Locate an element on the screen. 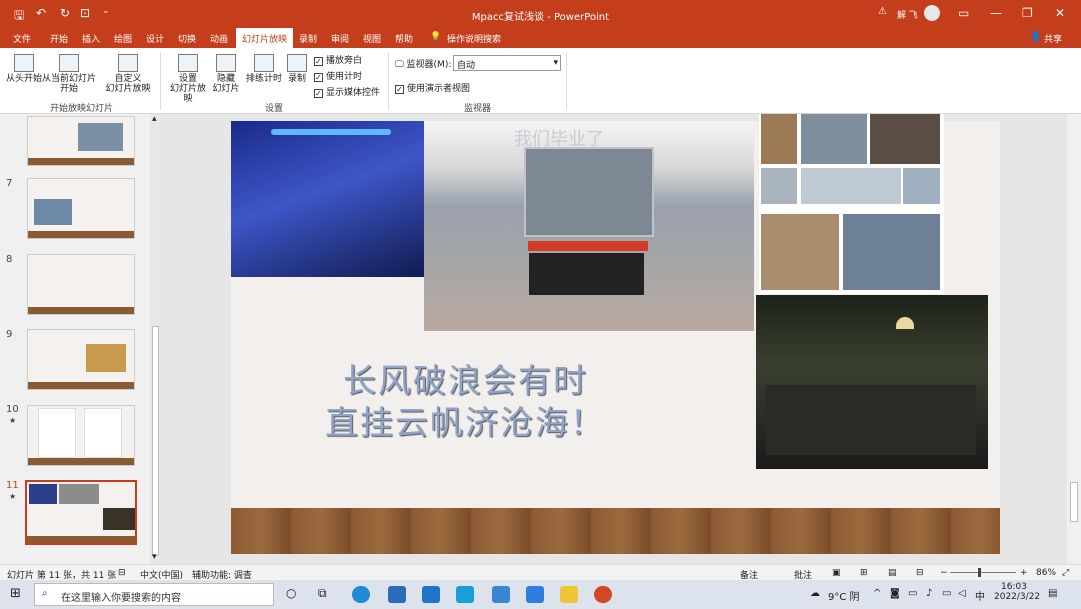  photo-building is located at coordinates (589, 192).